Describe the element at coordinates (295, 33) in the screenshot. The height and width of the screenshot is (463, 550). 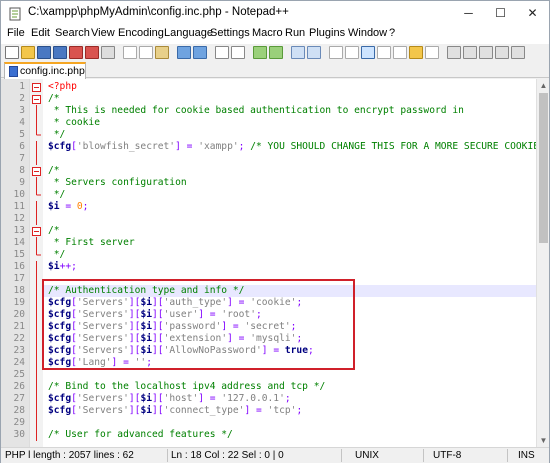
I see `menu-run: Run` at that location.